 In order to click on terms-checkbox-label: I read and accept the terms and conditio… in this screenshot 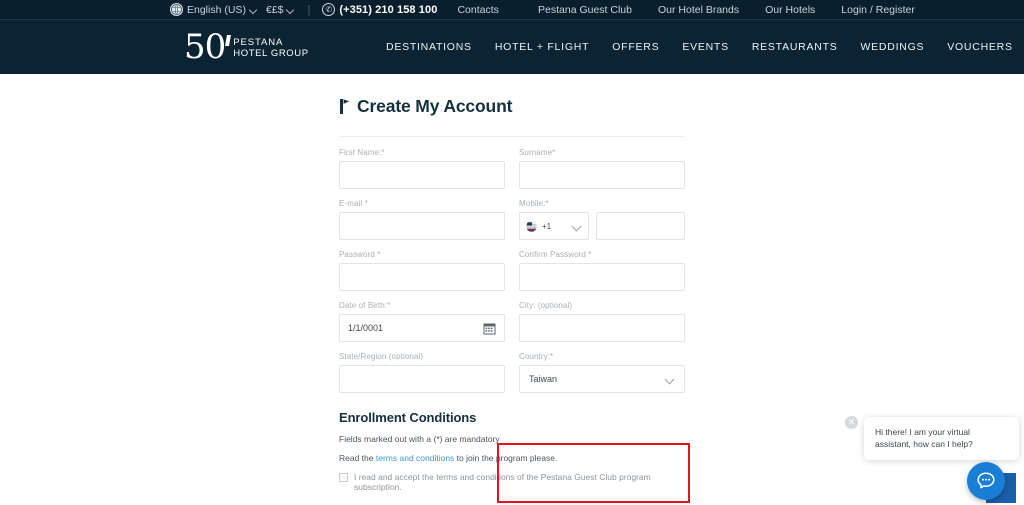, I will do `click(502, 482)`.